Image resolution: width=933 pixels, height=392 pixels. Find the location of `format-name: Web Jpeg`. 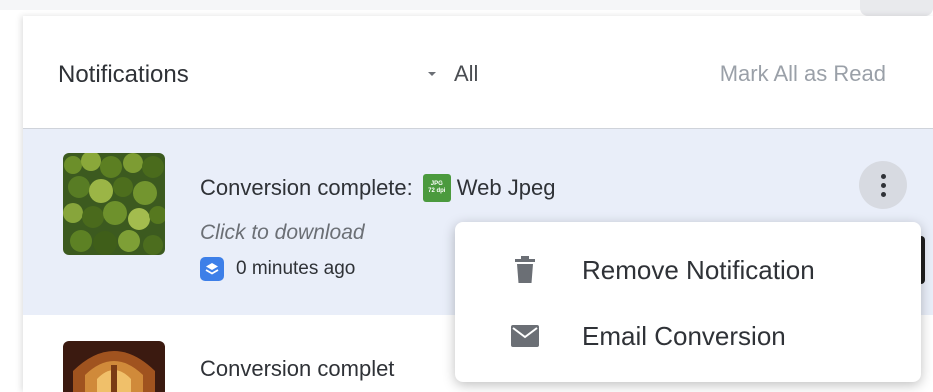

format-name: Web Jpeg is located at coordinates (506, 187).